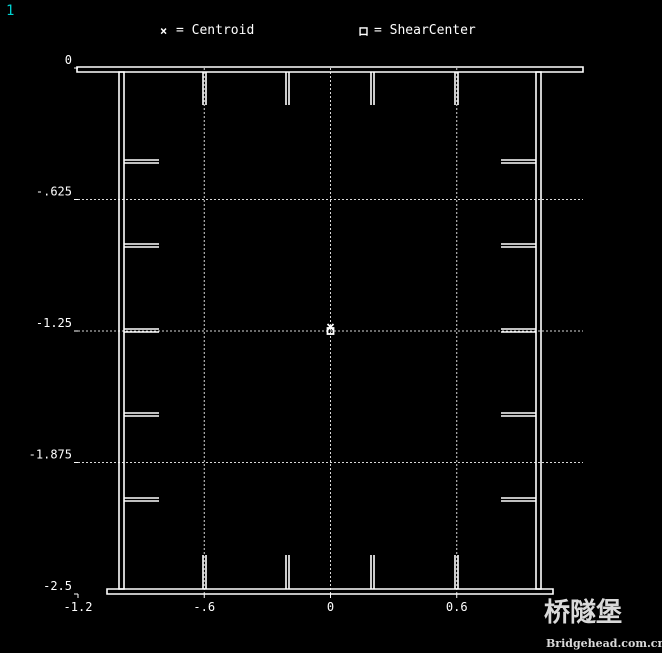  What do you see at coordinates (10, 11) in the screenshot?
I see `window-number: 1` at bounding box center [10, 11].